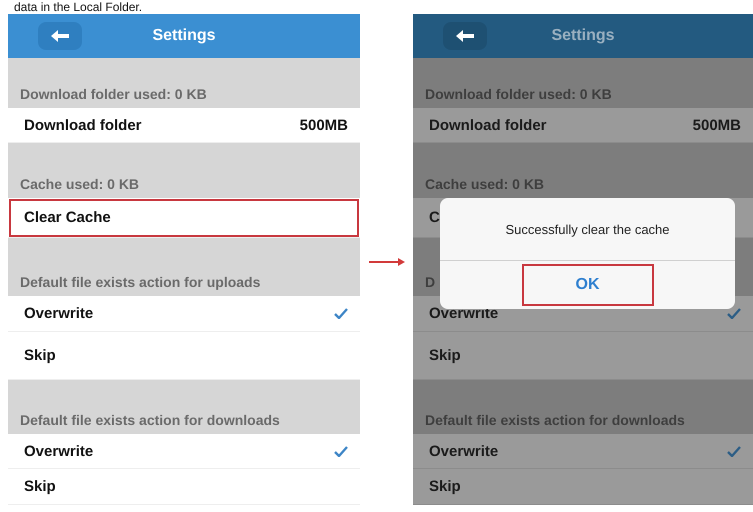 The height and width of the screenshot is (512, 753). Describe the element at coordinates (435, 217) in the screenshot. I see `row-label: C` at that location.